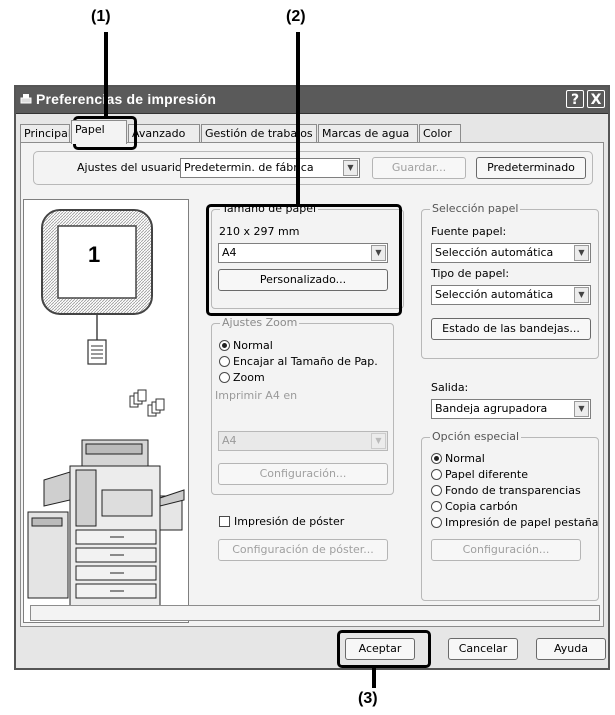 The width and height of the screenshot is (615, 715). Describe the element at coordinates (531, 168) in the screenshot. I see `default-button: Predeterminado` at that location.